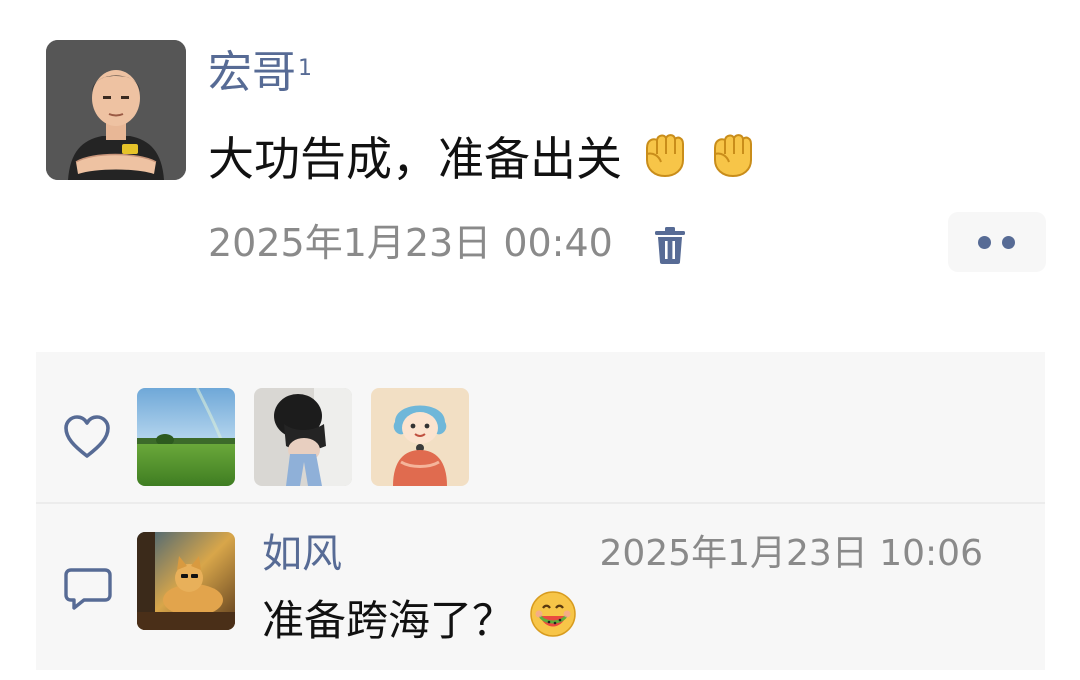 This screenshot has width=1080, height=680. I want to click on author-name: 宏哥1, so click(260, 73).